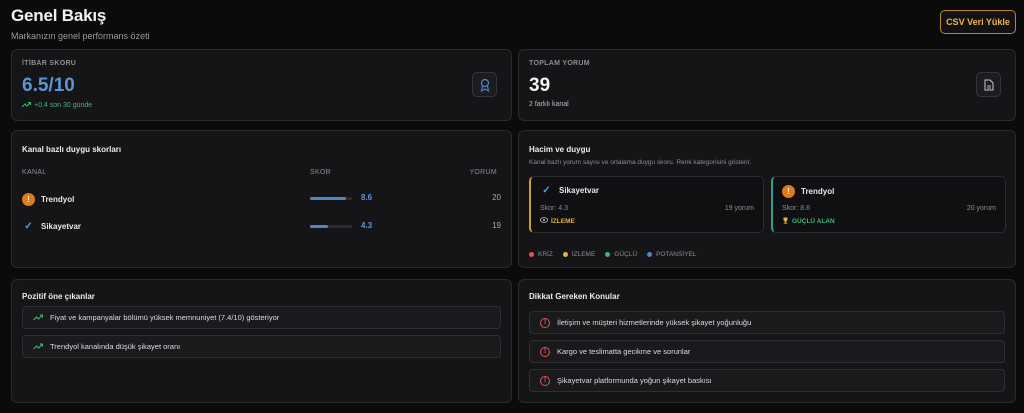 Image resolution: width=1024 pixels, height=413 pixels. Describe the element at coordinates (496, 197) in the screenshot. I see `channel-review-count: 20` at that location.